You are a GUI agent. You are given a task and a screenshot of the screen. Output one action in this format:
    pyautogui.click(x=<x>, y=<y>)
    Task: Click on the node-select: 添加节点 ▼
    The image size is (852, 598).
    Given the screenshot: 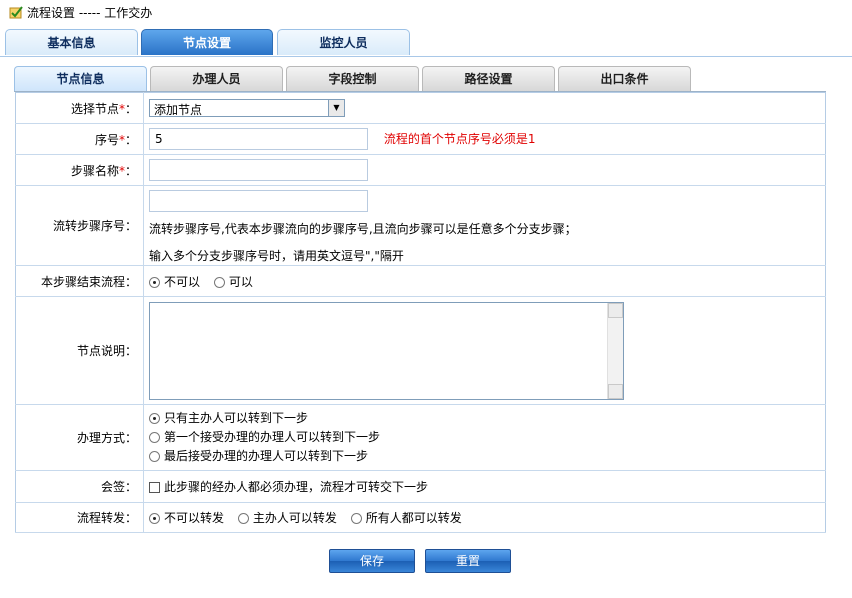 What is the action you would take?
    pyautogui.click(x=247, y=108)
    